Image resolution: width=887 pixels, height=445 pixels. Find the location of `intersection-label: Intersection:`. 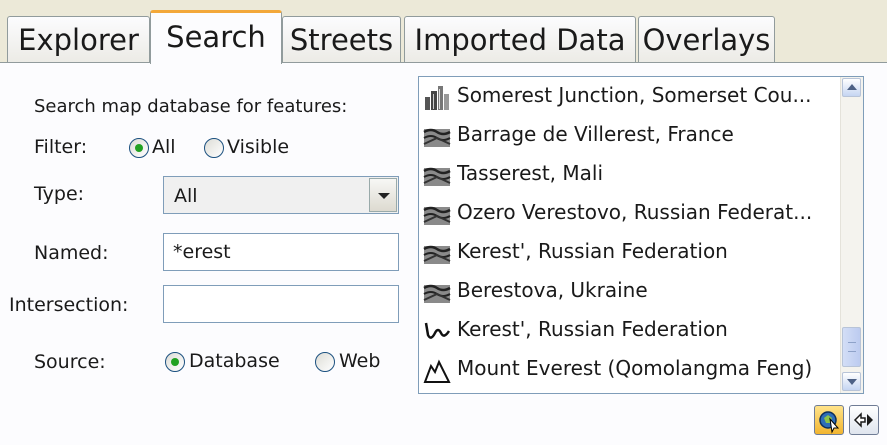

intersection-label: Intersection: is located at coordinates (69, 305).